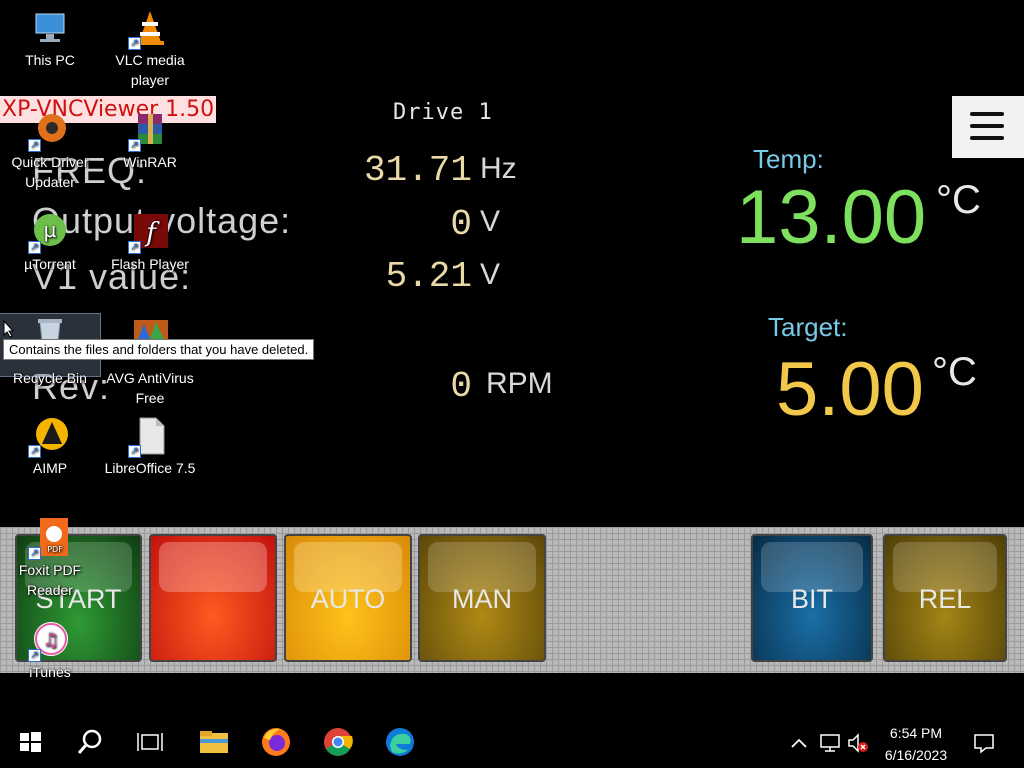 The width and height of the screenshot is (1024, 768). I want to click on libreoffice-icon: ↗, so click(149, 437).